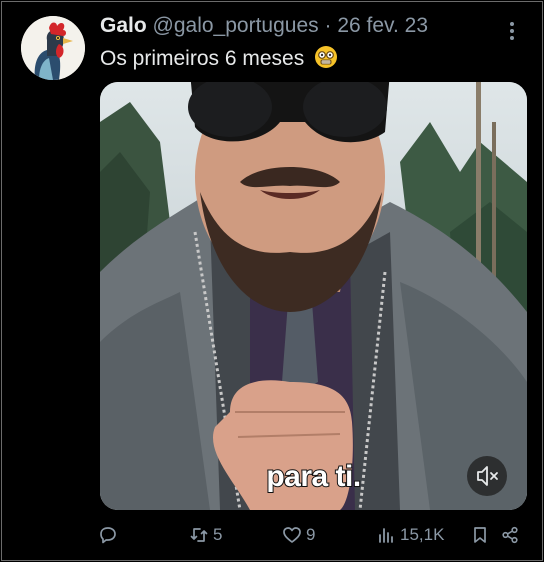 Image resolution: width=544 pixels, height=562 pixels. What do you see at coordinates (512, 32) in the screenshot?
I see `more-options-icon` at bounding box center [512, 32].